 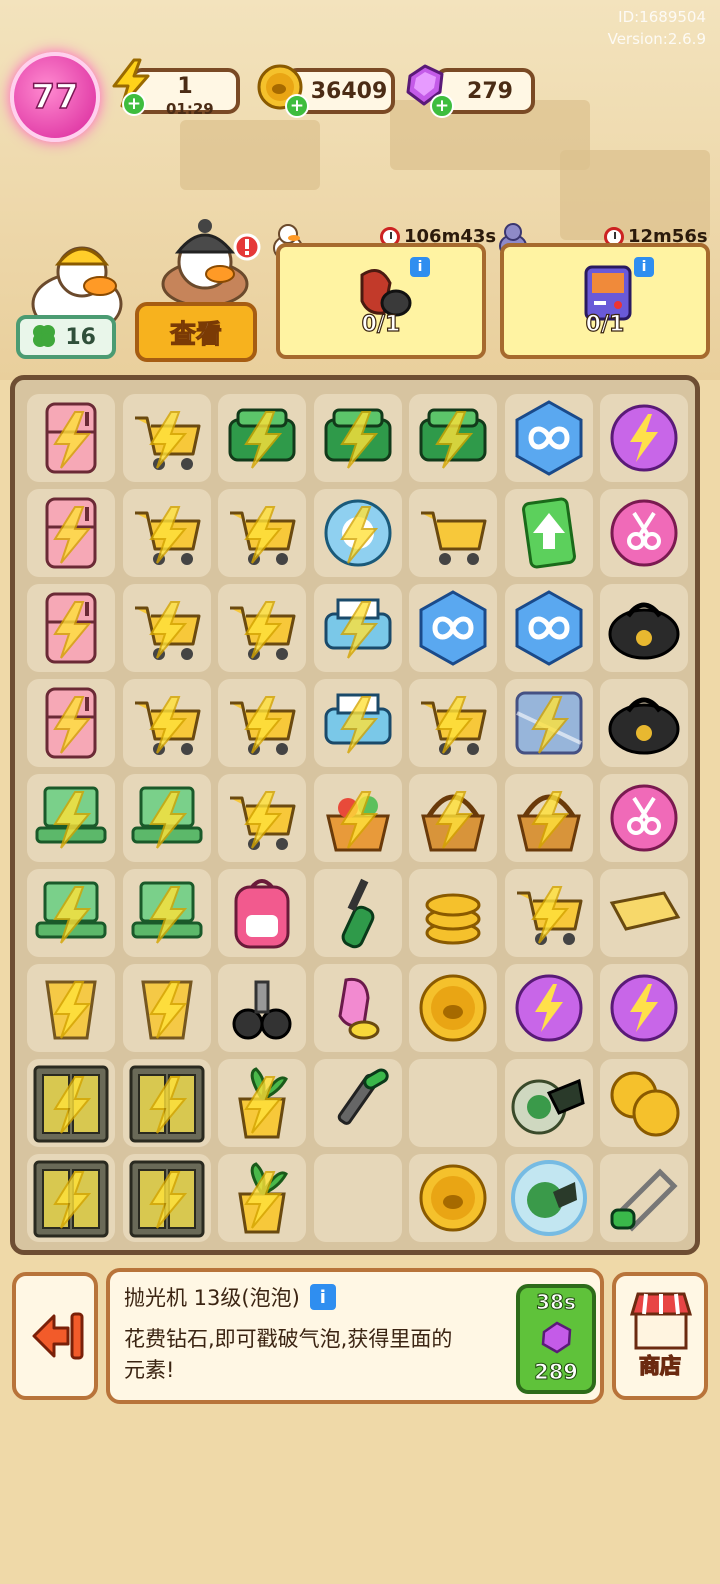 I want to click on duffel-bag-icon, so click(x=644, y=631).